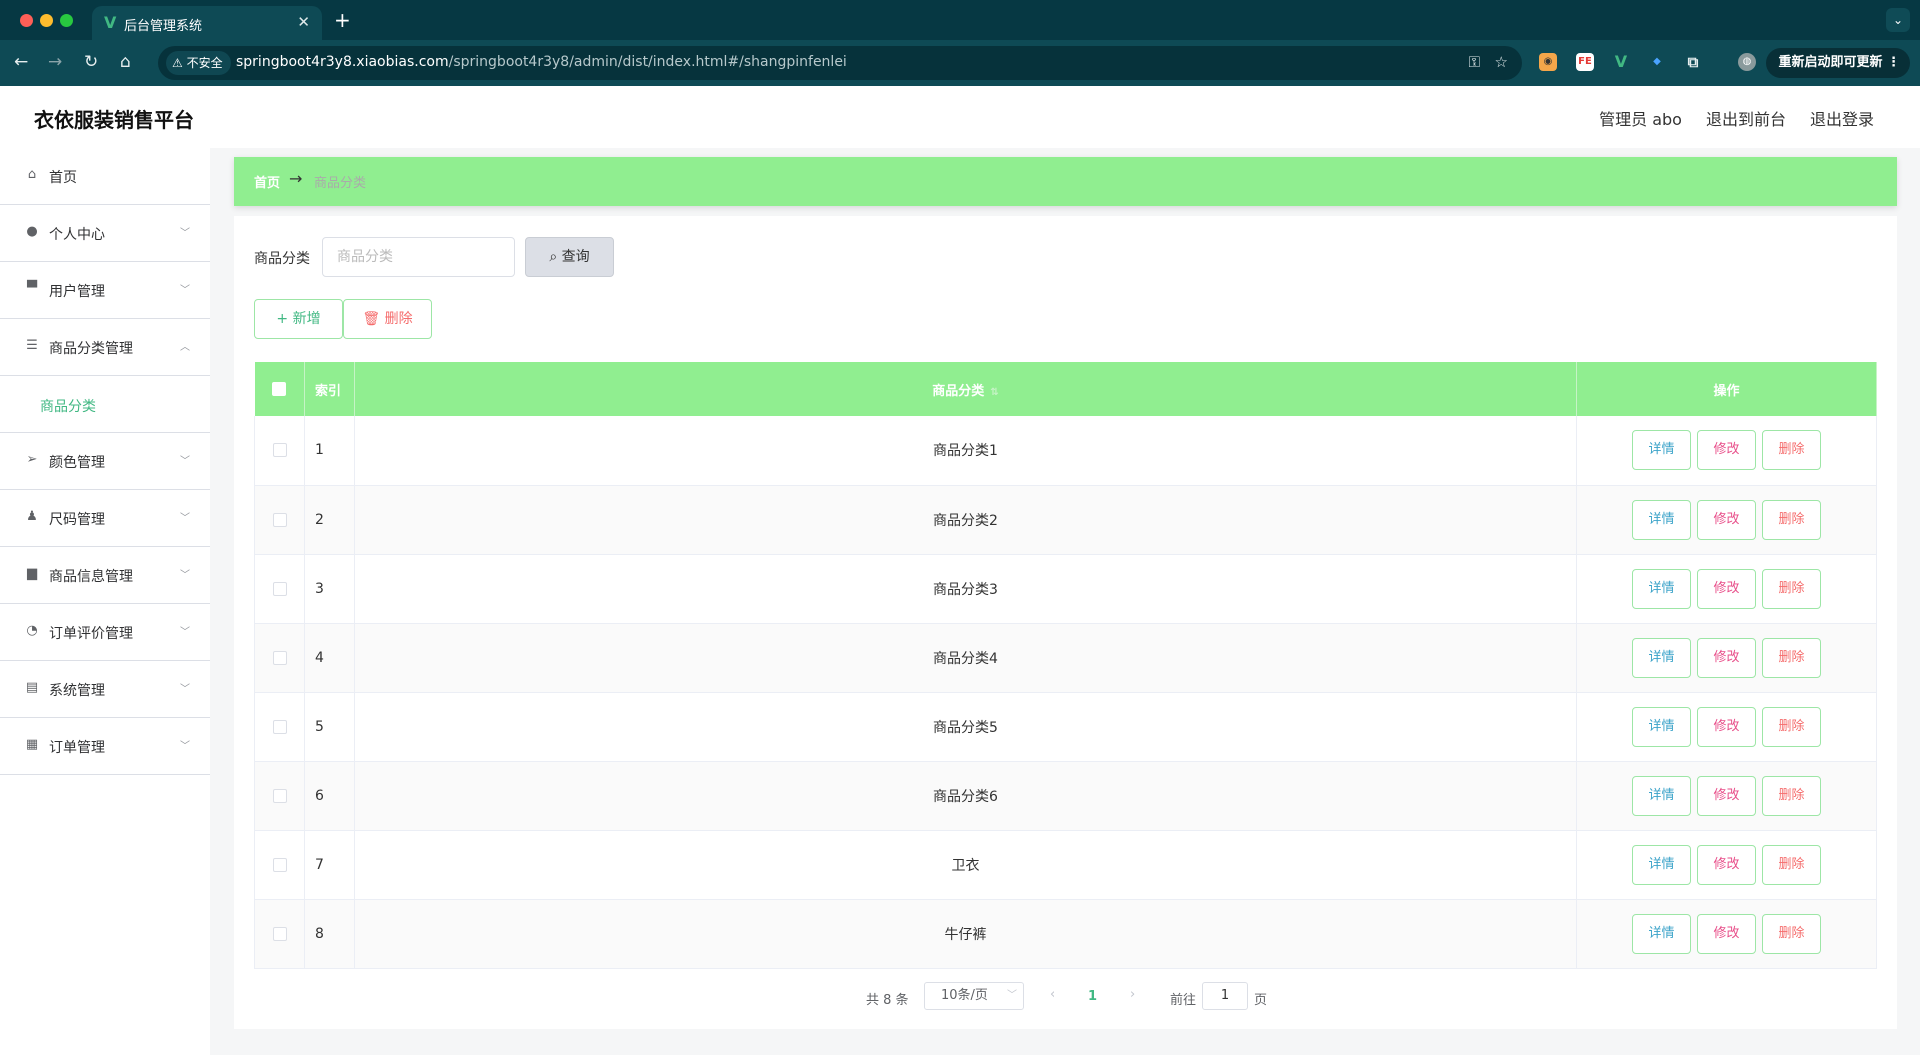  I want to click on select-all-cell, so click(279, 389).